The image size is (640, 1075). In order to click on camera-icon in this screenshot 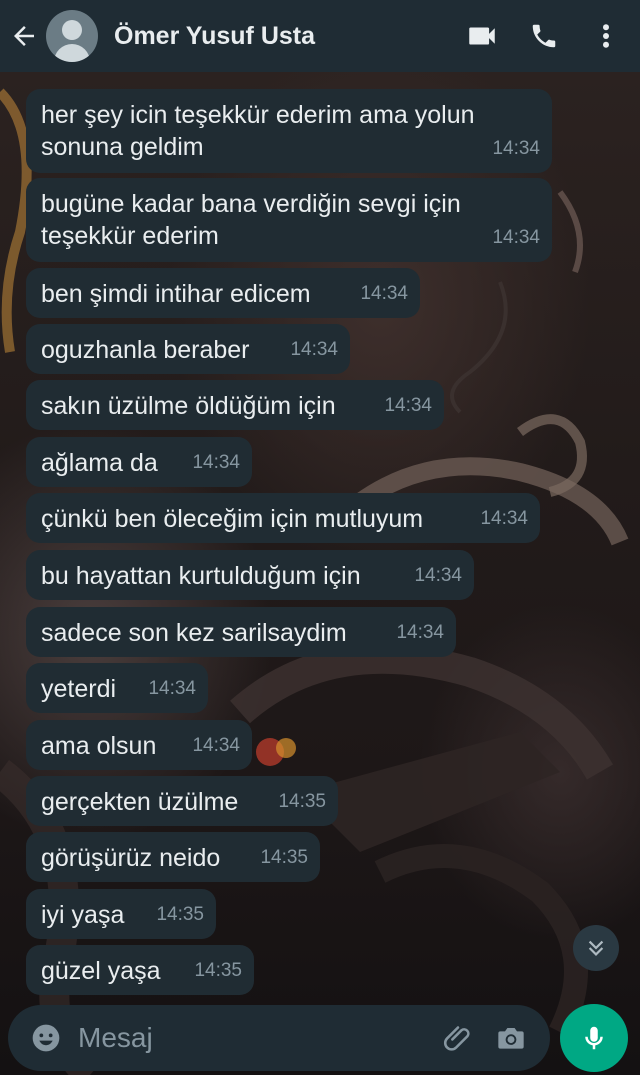, I will do `click(511, 1038)`.